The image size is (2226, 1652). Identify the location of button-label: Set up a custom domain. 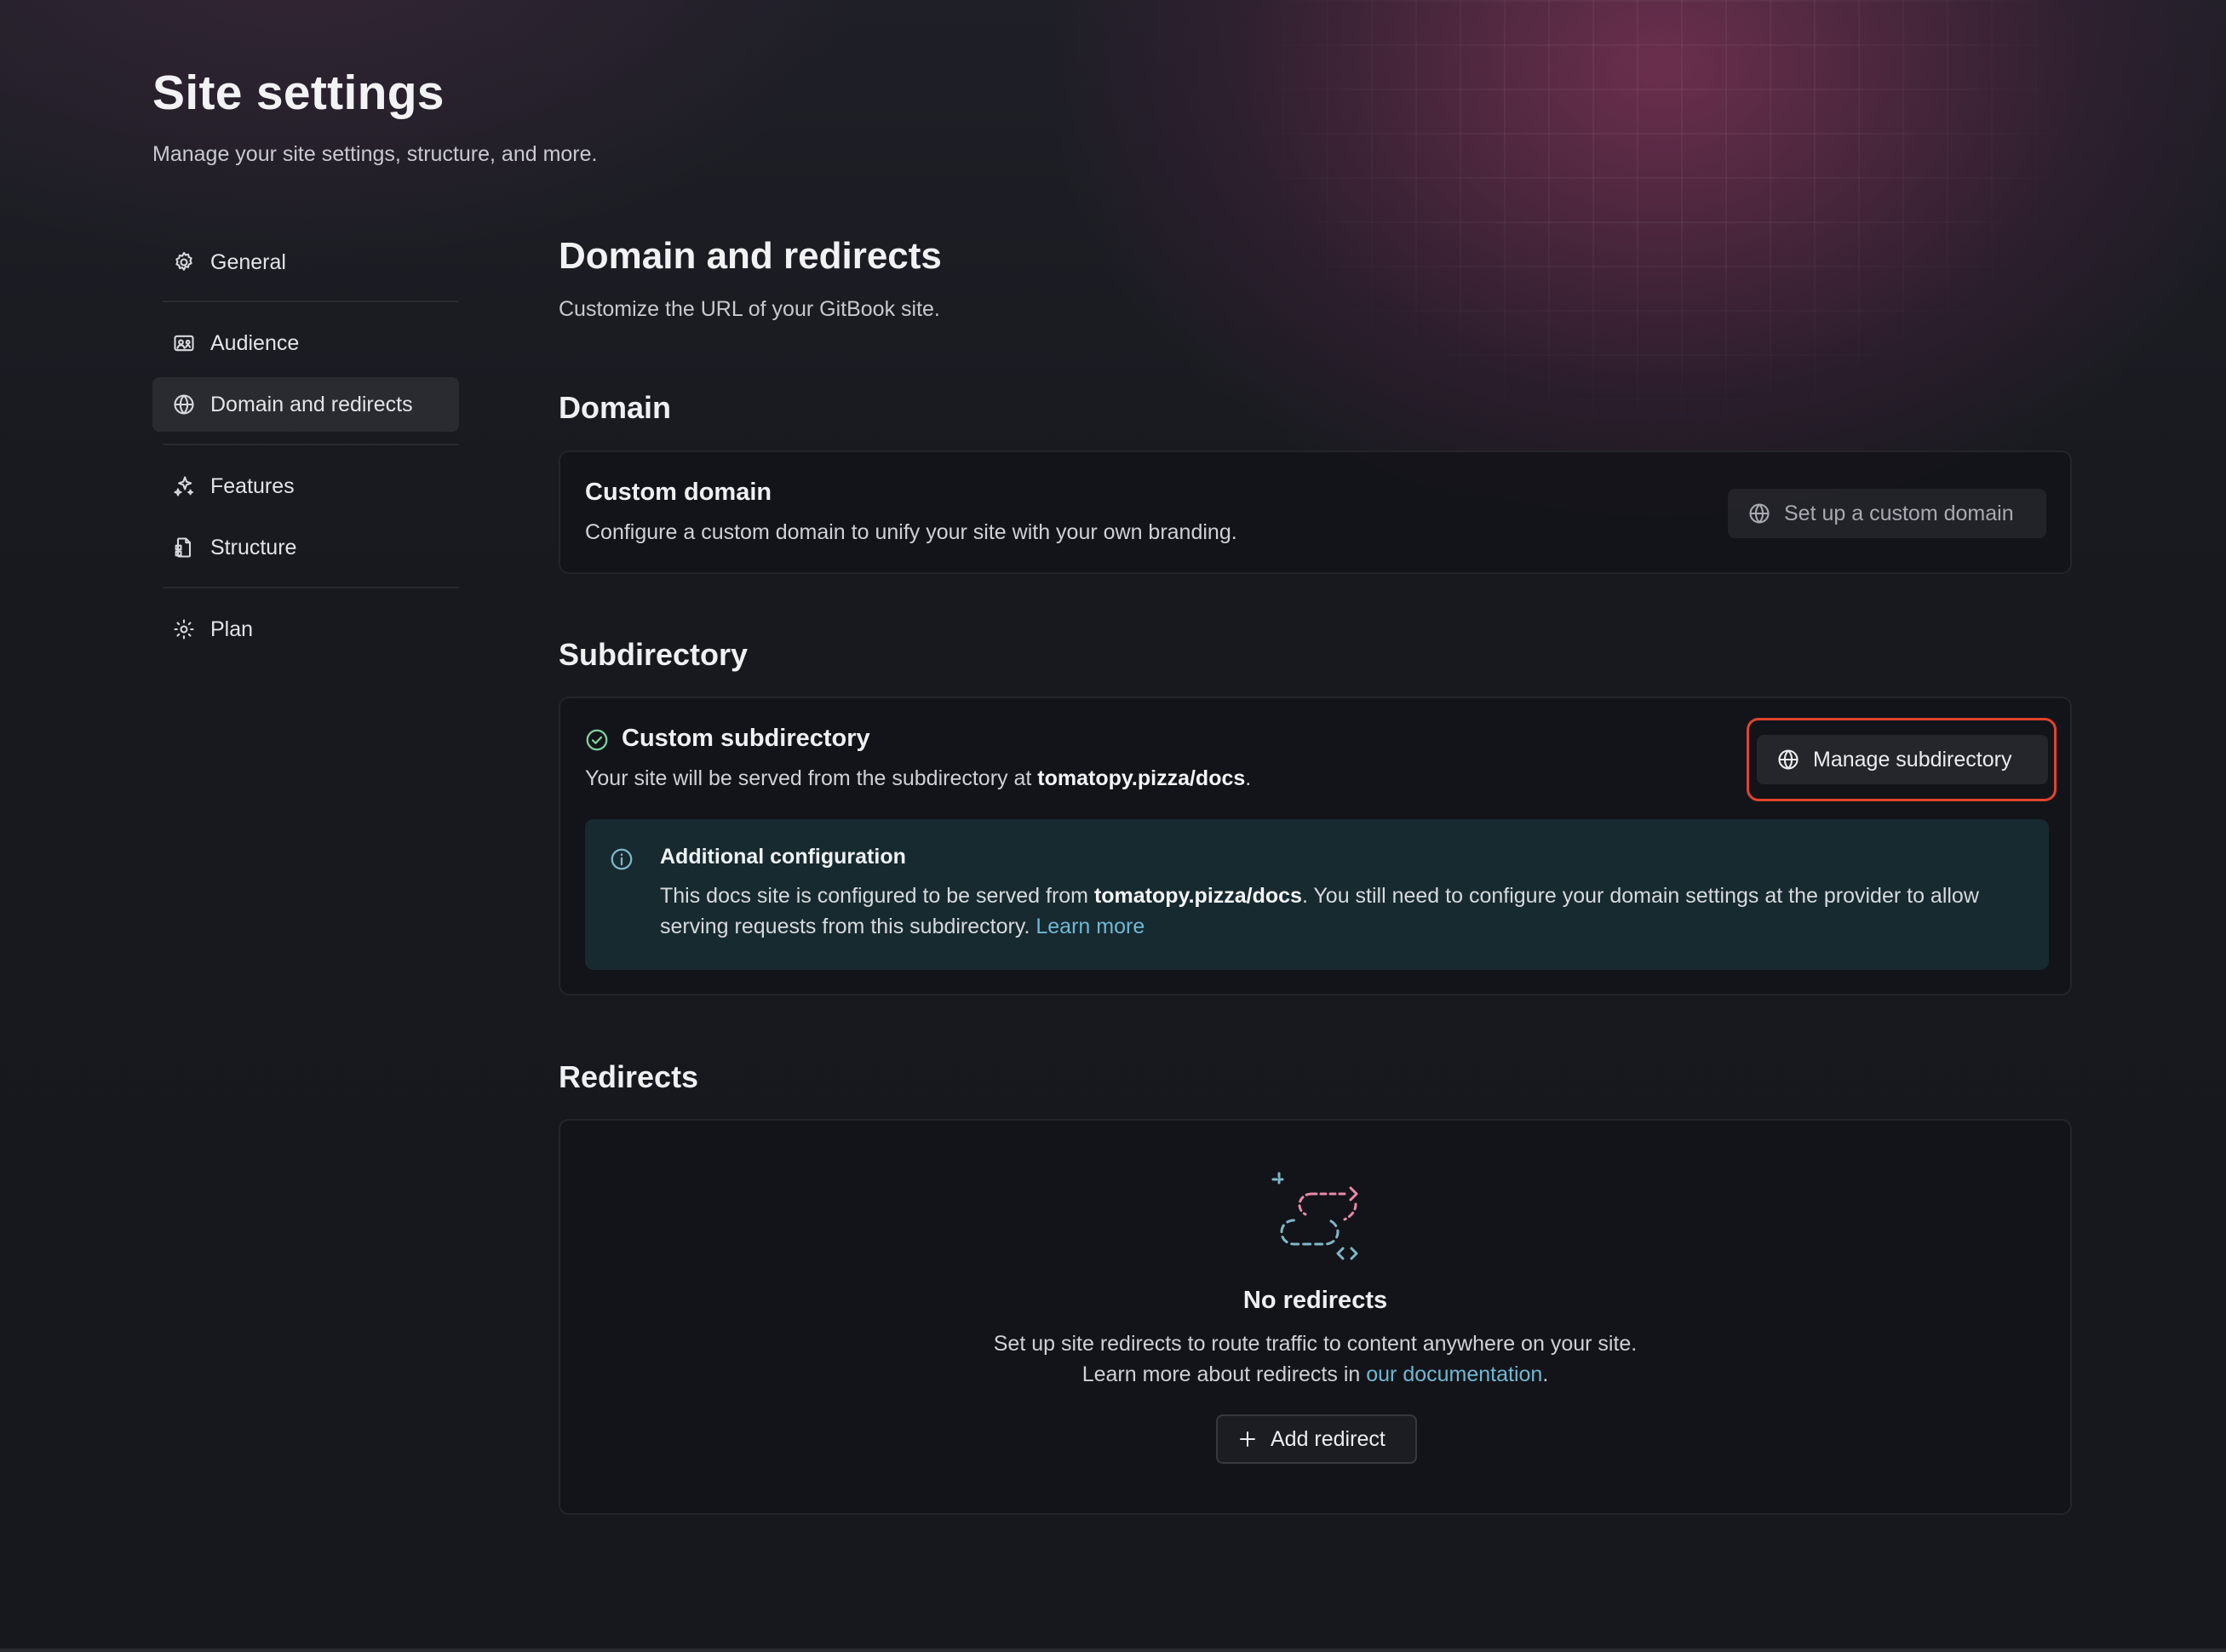
(1899, 513).